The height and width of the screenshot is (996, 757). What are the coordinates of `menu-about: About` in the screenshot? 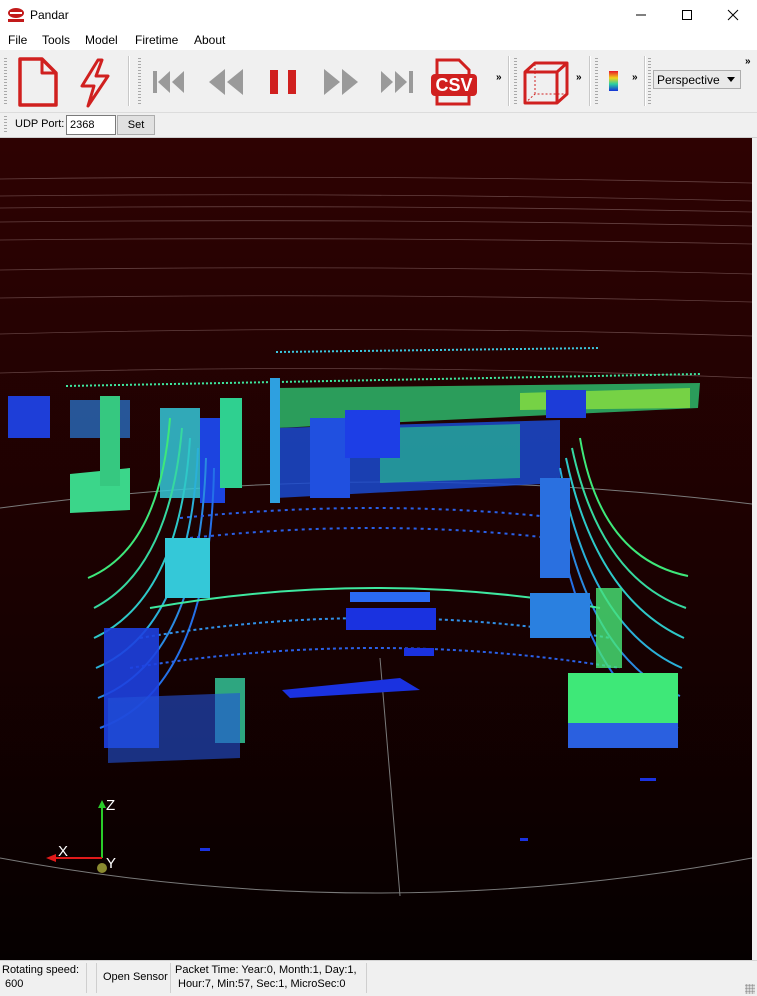 It's located at (209, 40).